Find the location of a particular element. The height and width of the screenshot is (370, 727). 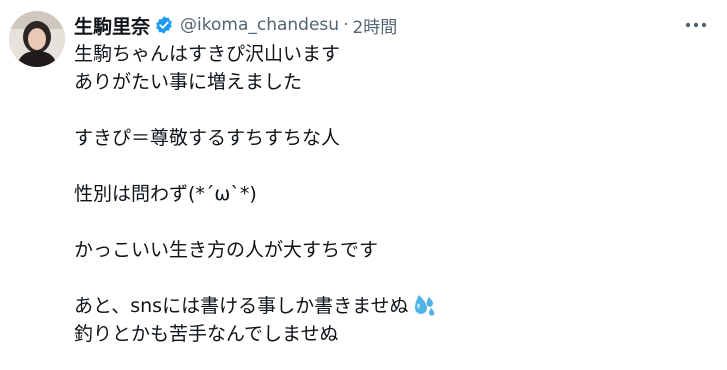

tweet-line-with-emoji: あと、snsには書ける事しか書きませぬ is located at coordinates (384, 306).